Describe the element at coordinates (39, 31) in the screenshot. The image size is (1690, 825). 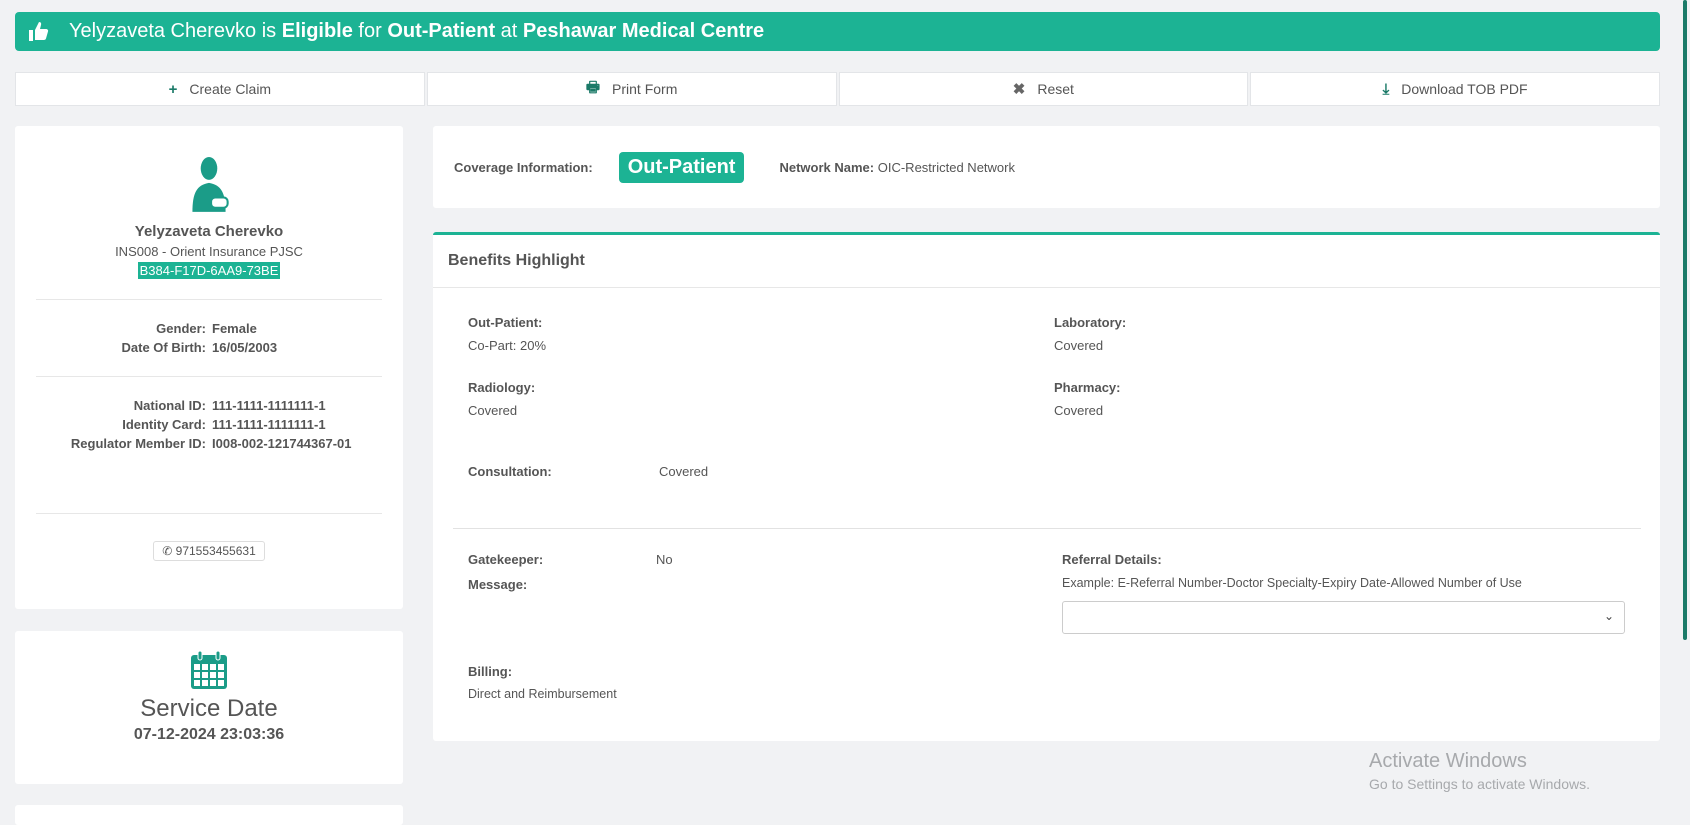
I see `thumbs-up-icon` at that location.